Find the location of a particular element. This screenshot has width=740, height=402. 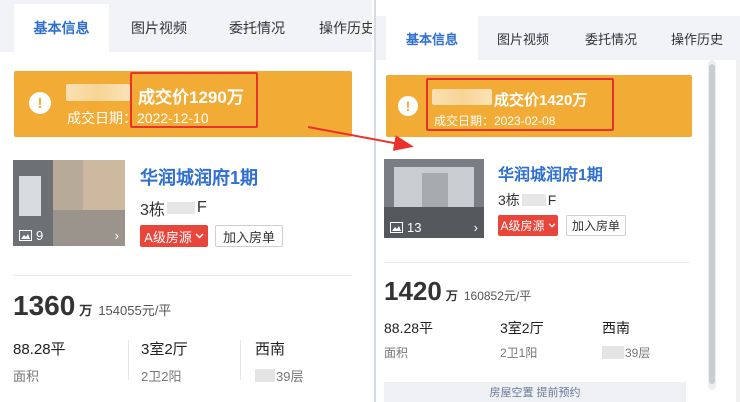

total-price: 1420 万 160852元/平 is located at coordinates (457, 291).